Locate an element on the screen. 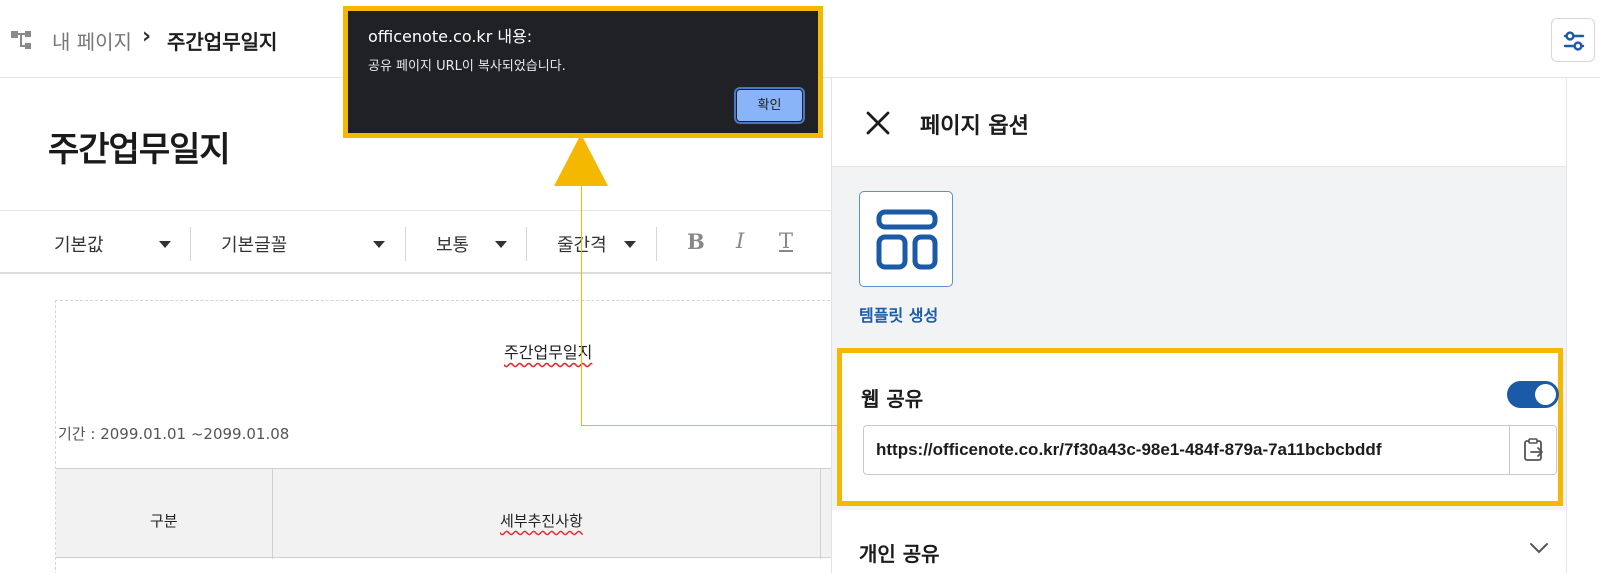 The image size is (1600, 573). window-right-edge is located at coordinates (1583, 325).